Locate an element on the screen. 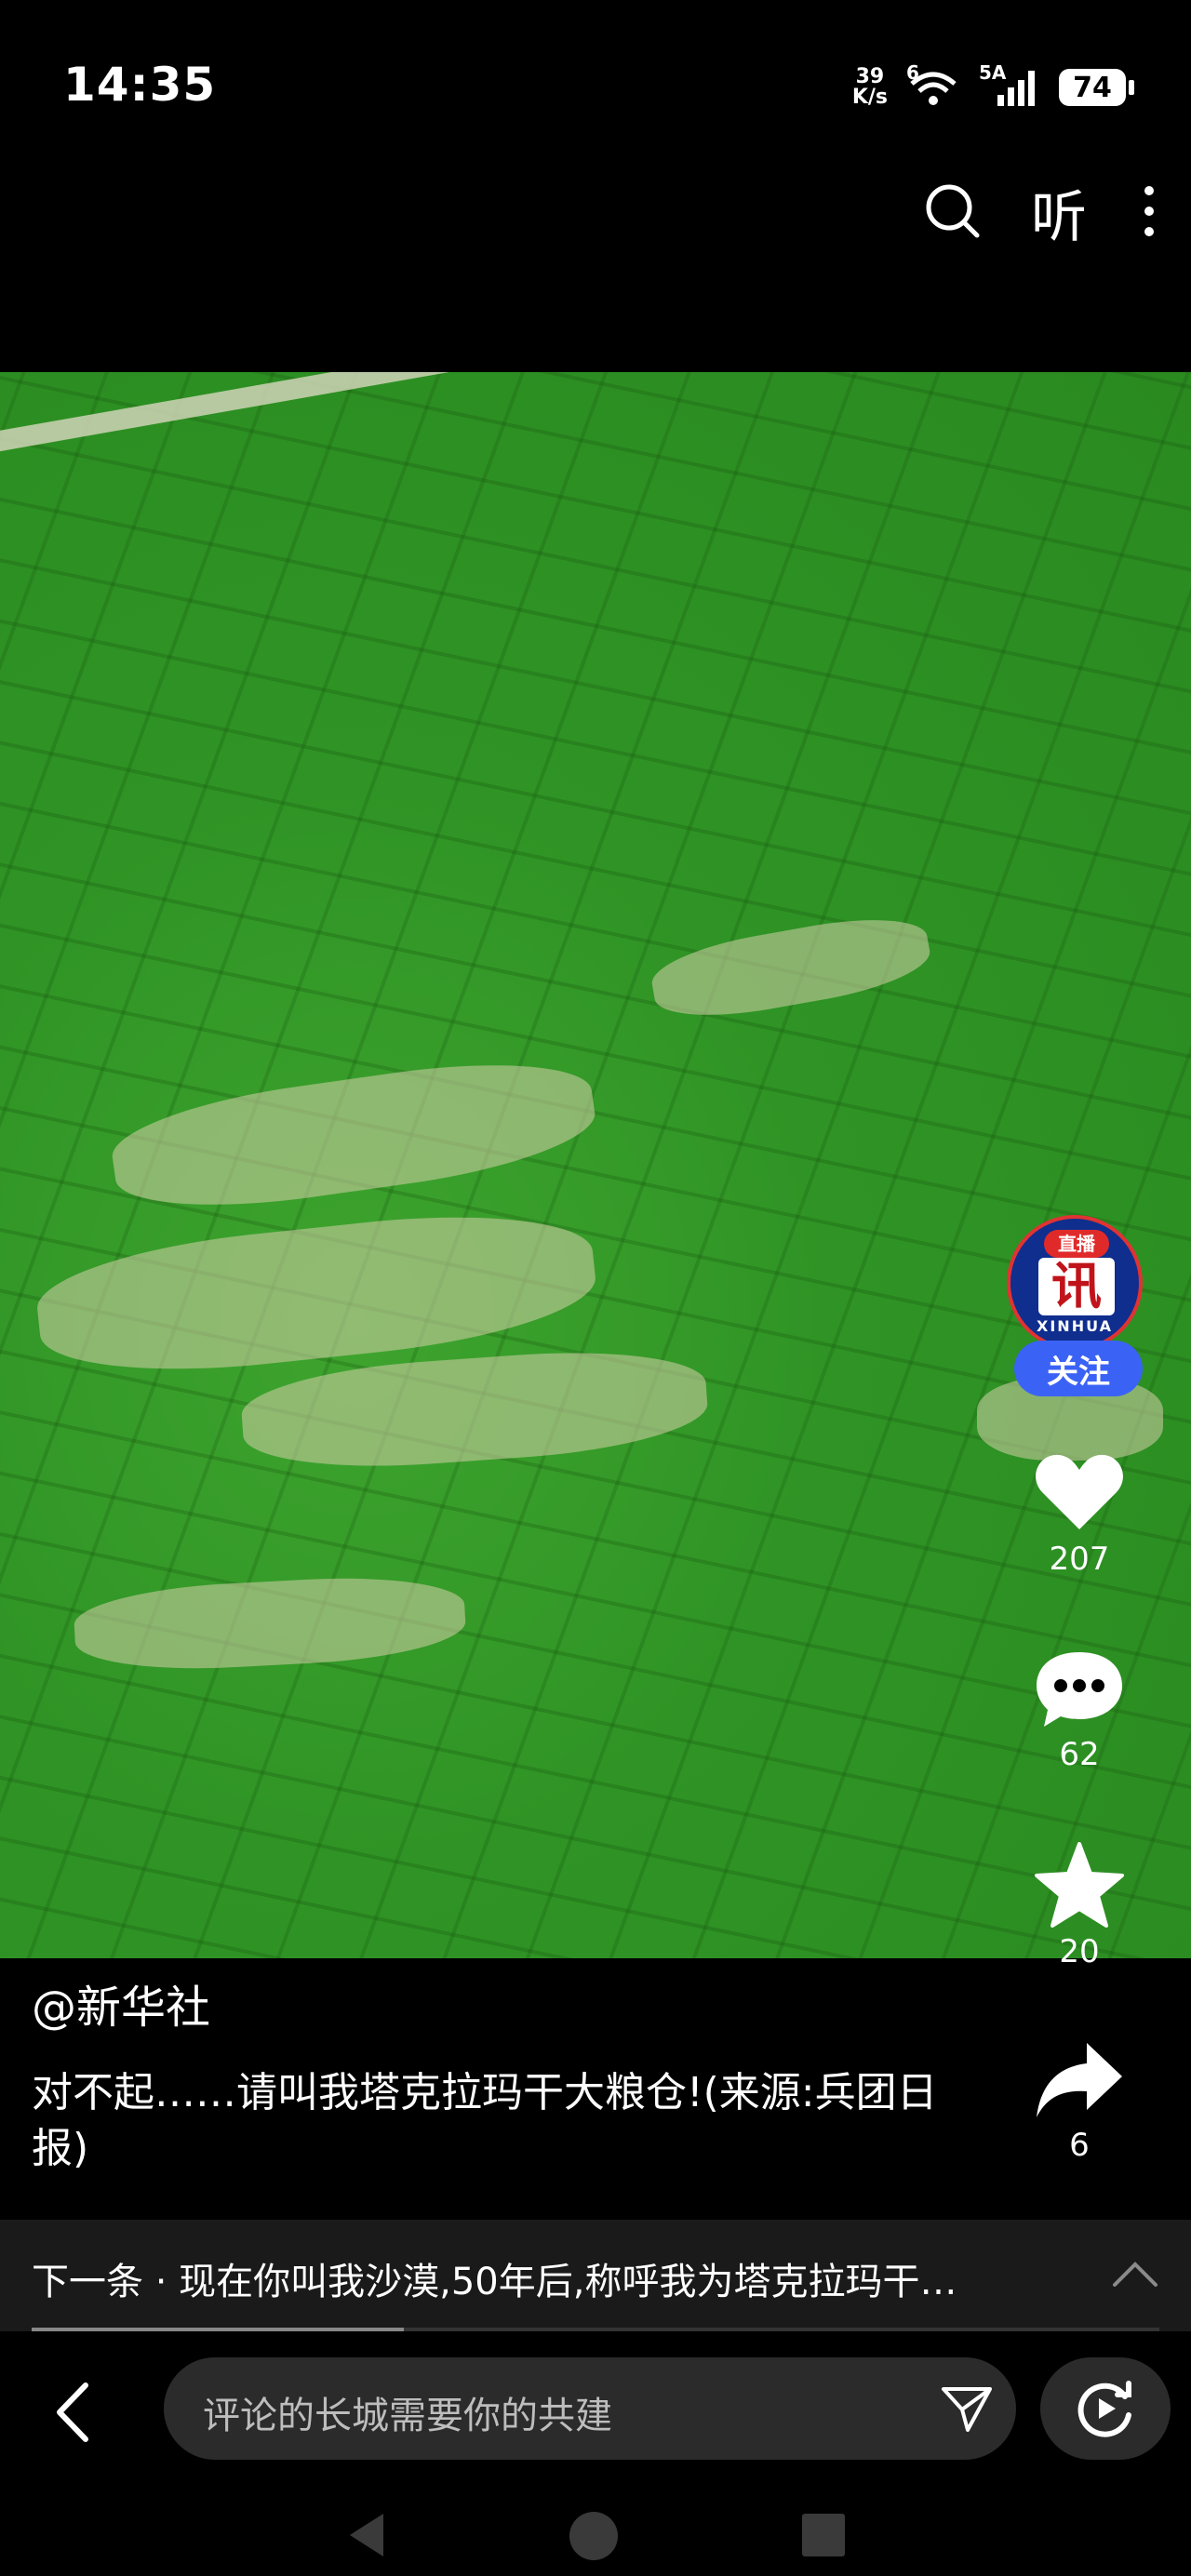 The image size is (1191, 2576). heart-icon is located at coordinates (1079, 1491).